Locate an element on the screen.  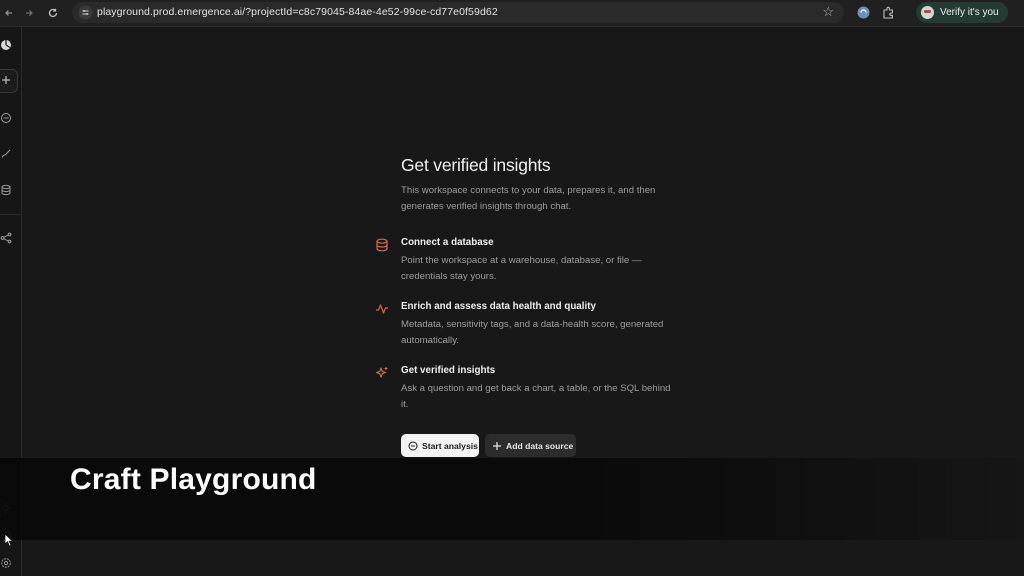
profile-button: Verify it's you is located at coordinates (962, 12).